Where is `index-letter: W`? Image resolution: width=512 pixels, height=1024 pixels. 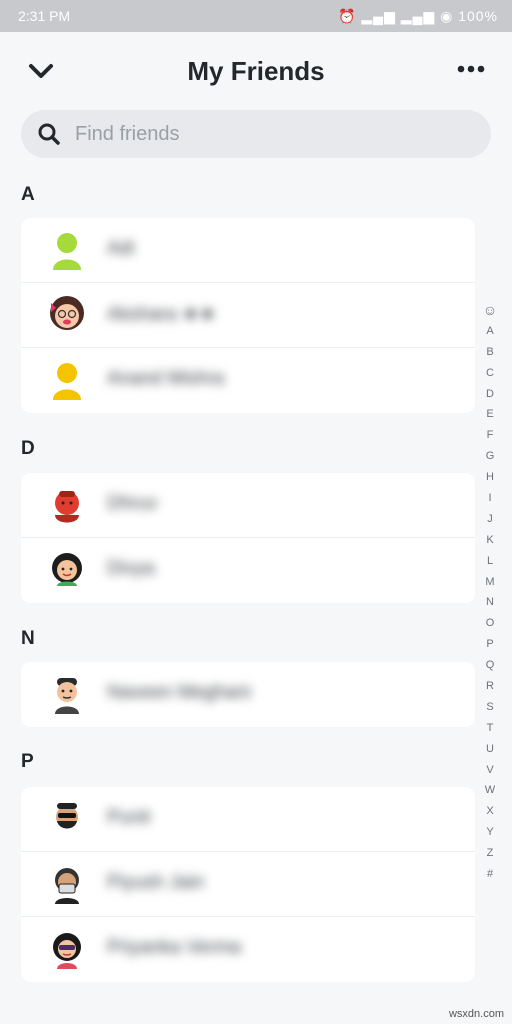
index-letter: W is located at coordinates (490, 790).